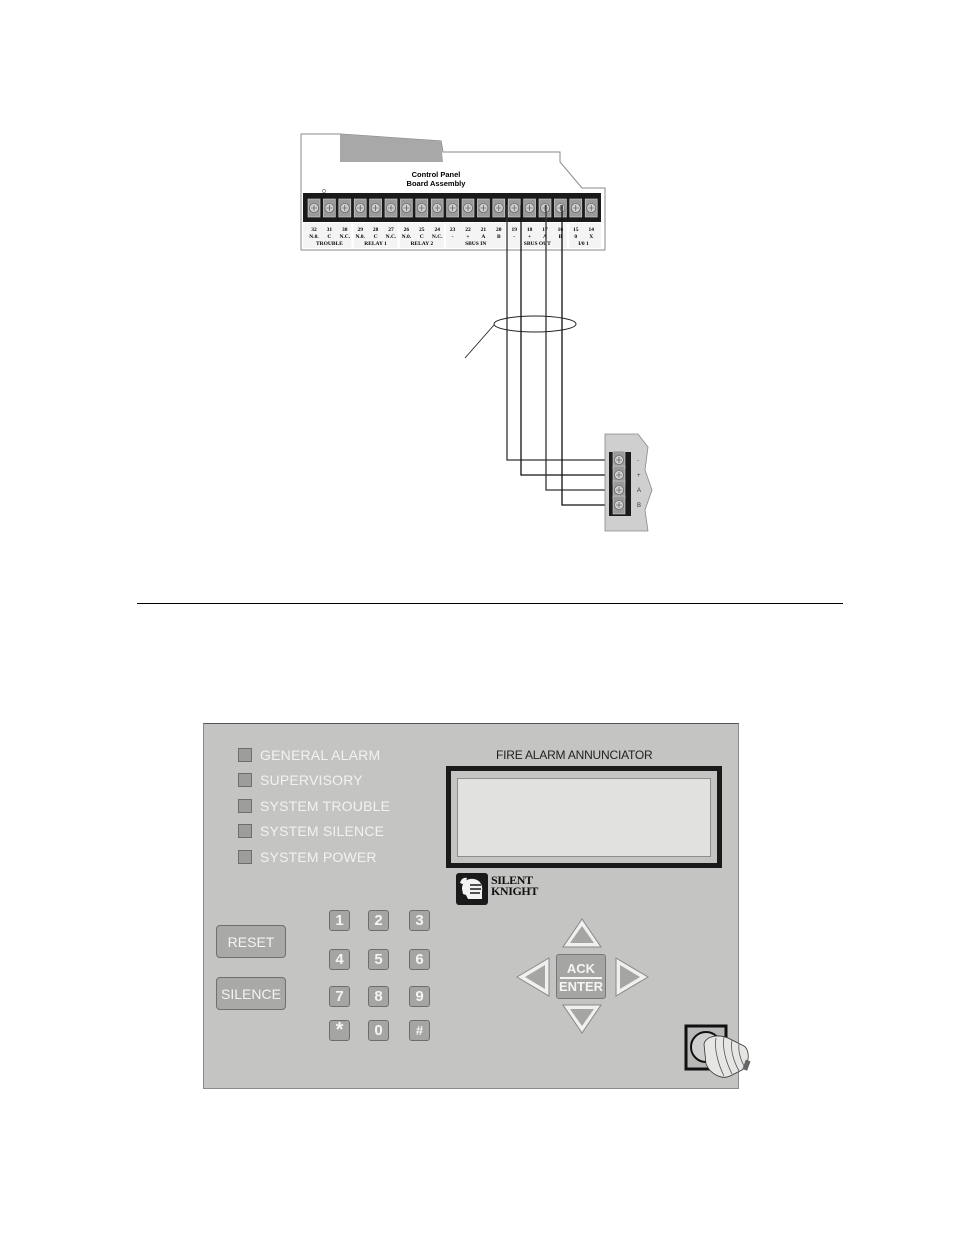 Image resolution: width=954 pixels, height=1235 pixels. I want to click on key-icon, so click(727, 1056).